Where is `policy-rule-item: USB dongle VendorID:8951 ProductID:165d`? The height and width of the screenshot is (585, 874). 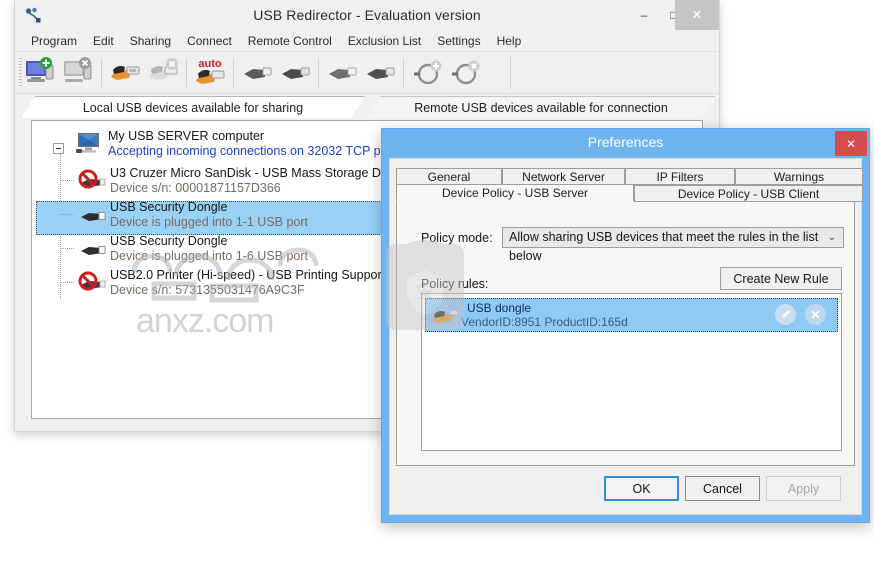
policy-rule-item: USB dongle VendorID:8951 ProductID:165d is located at coordinates (631, 315).